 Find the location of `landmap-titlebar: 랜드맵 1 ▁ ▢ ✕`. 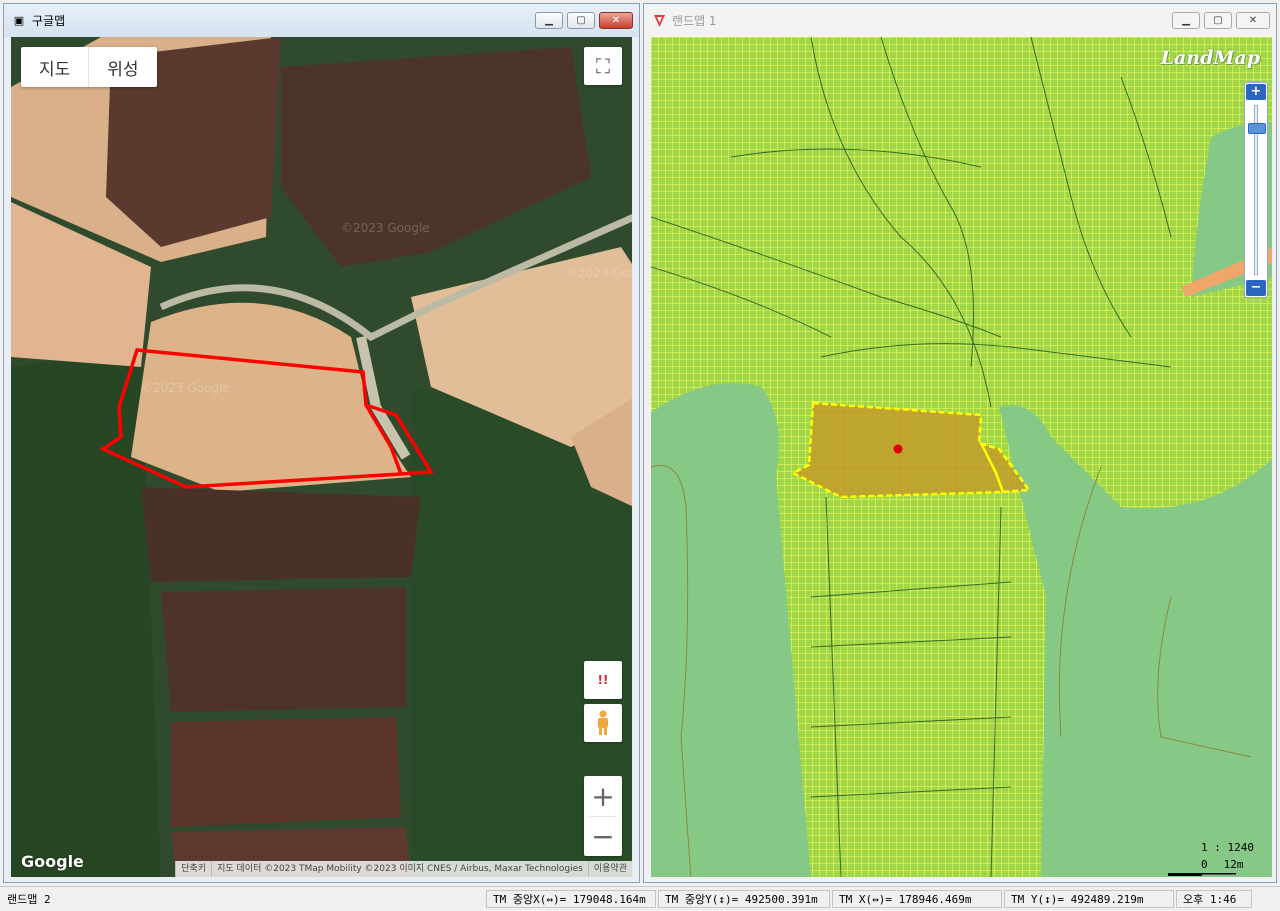

landmap-titlebar: 랜드맵 1 ▁ ▢ ✕ is located at coordinates (960, 20).